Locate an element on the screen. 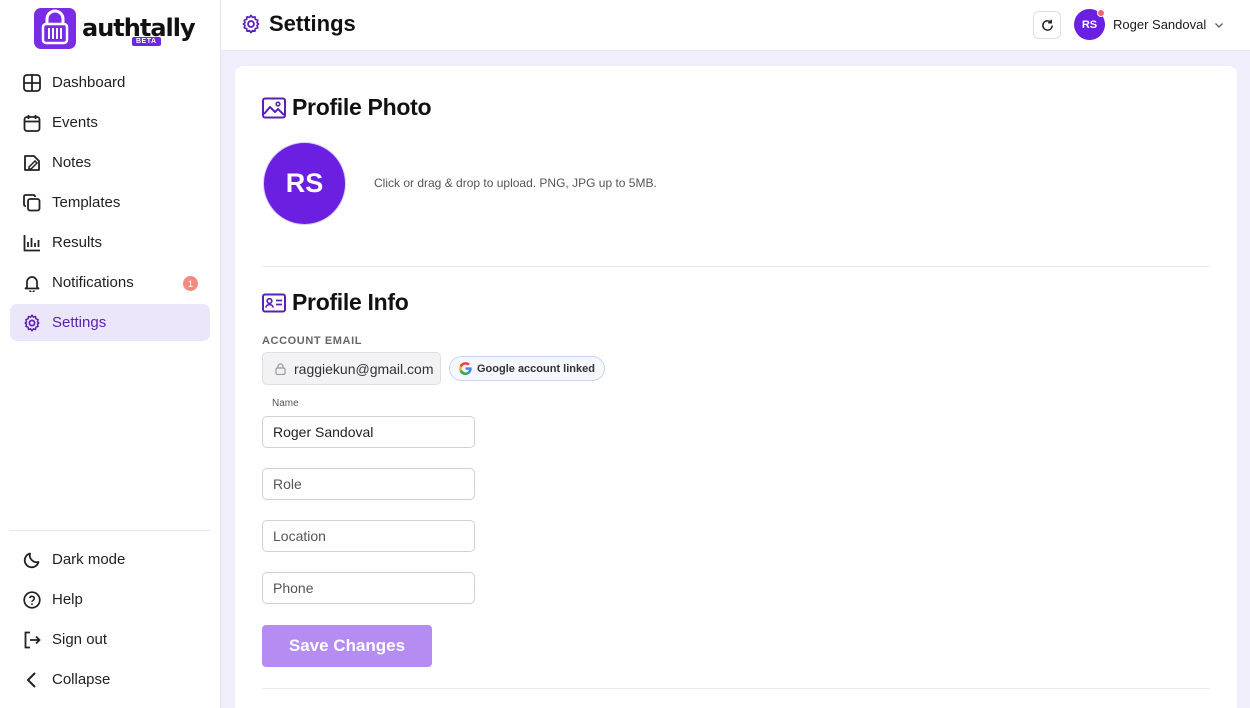 Image resolution: width=1250 pixels, height=708 pixels. moon-icon is located at coordinates (32, 560).